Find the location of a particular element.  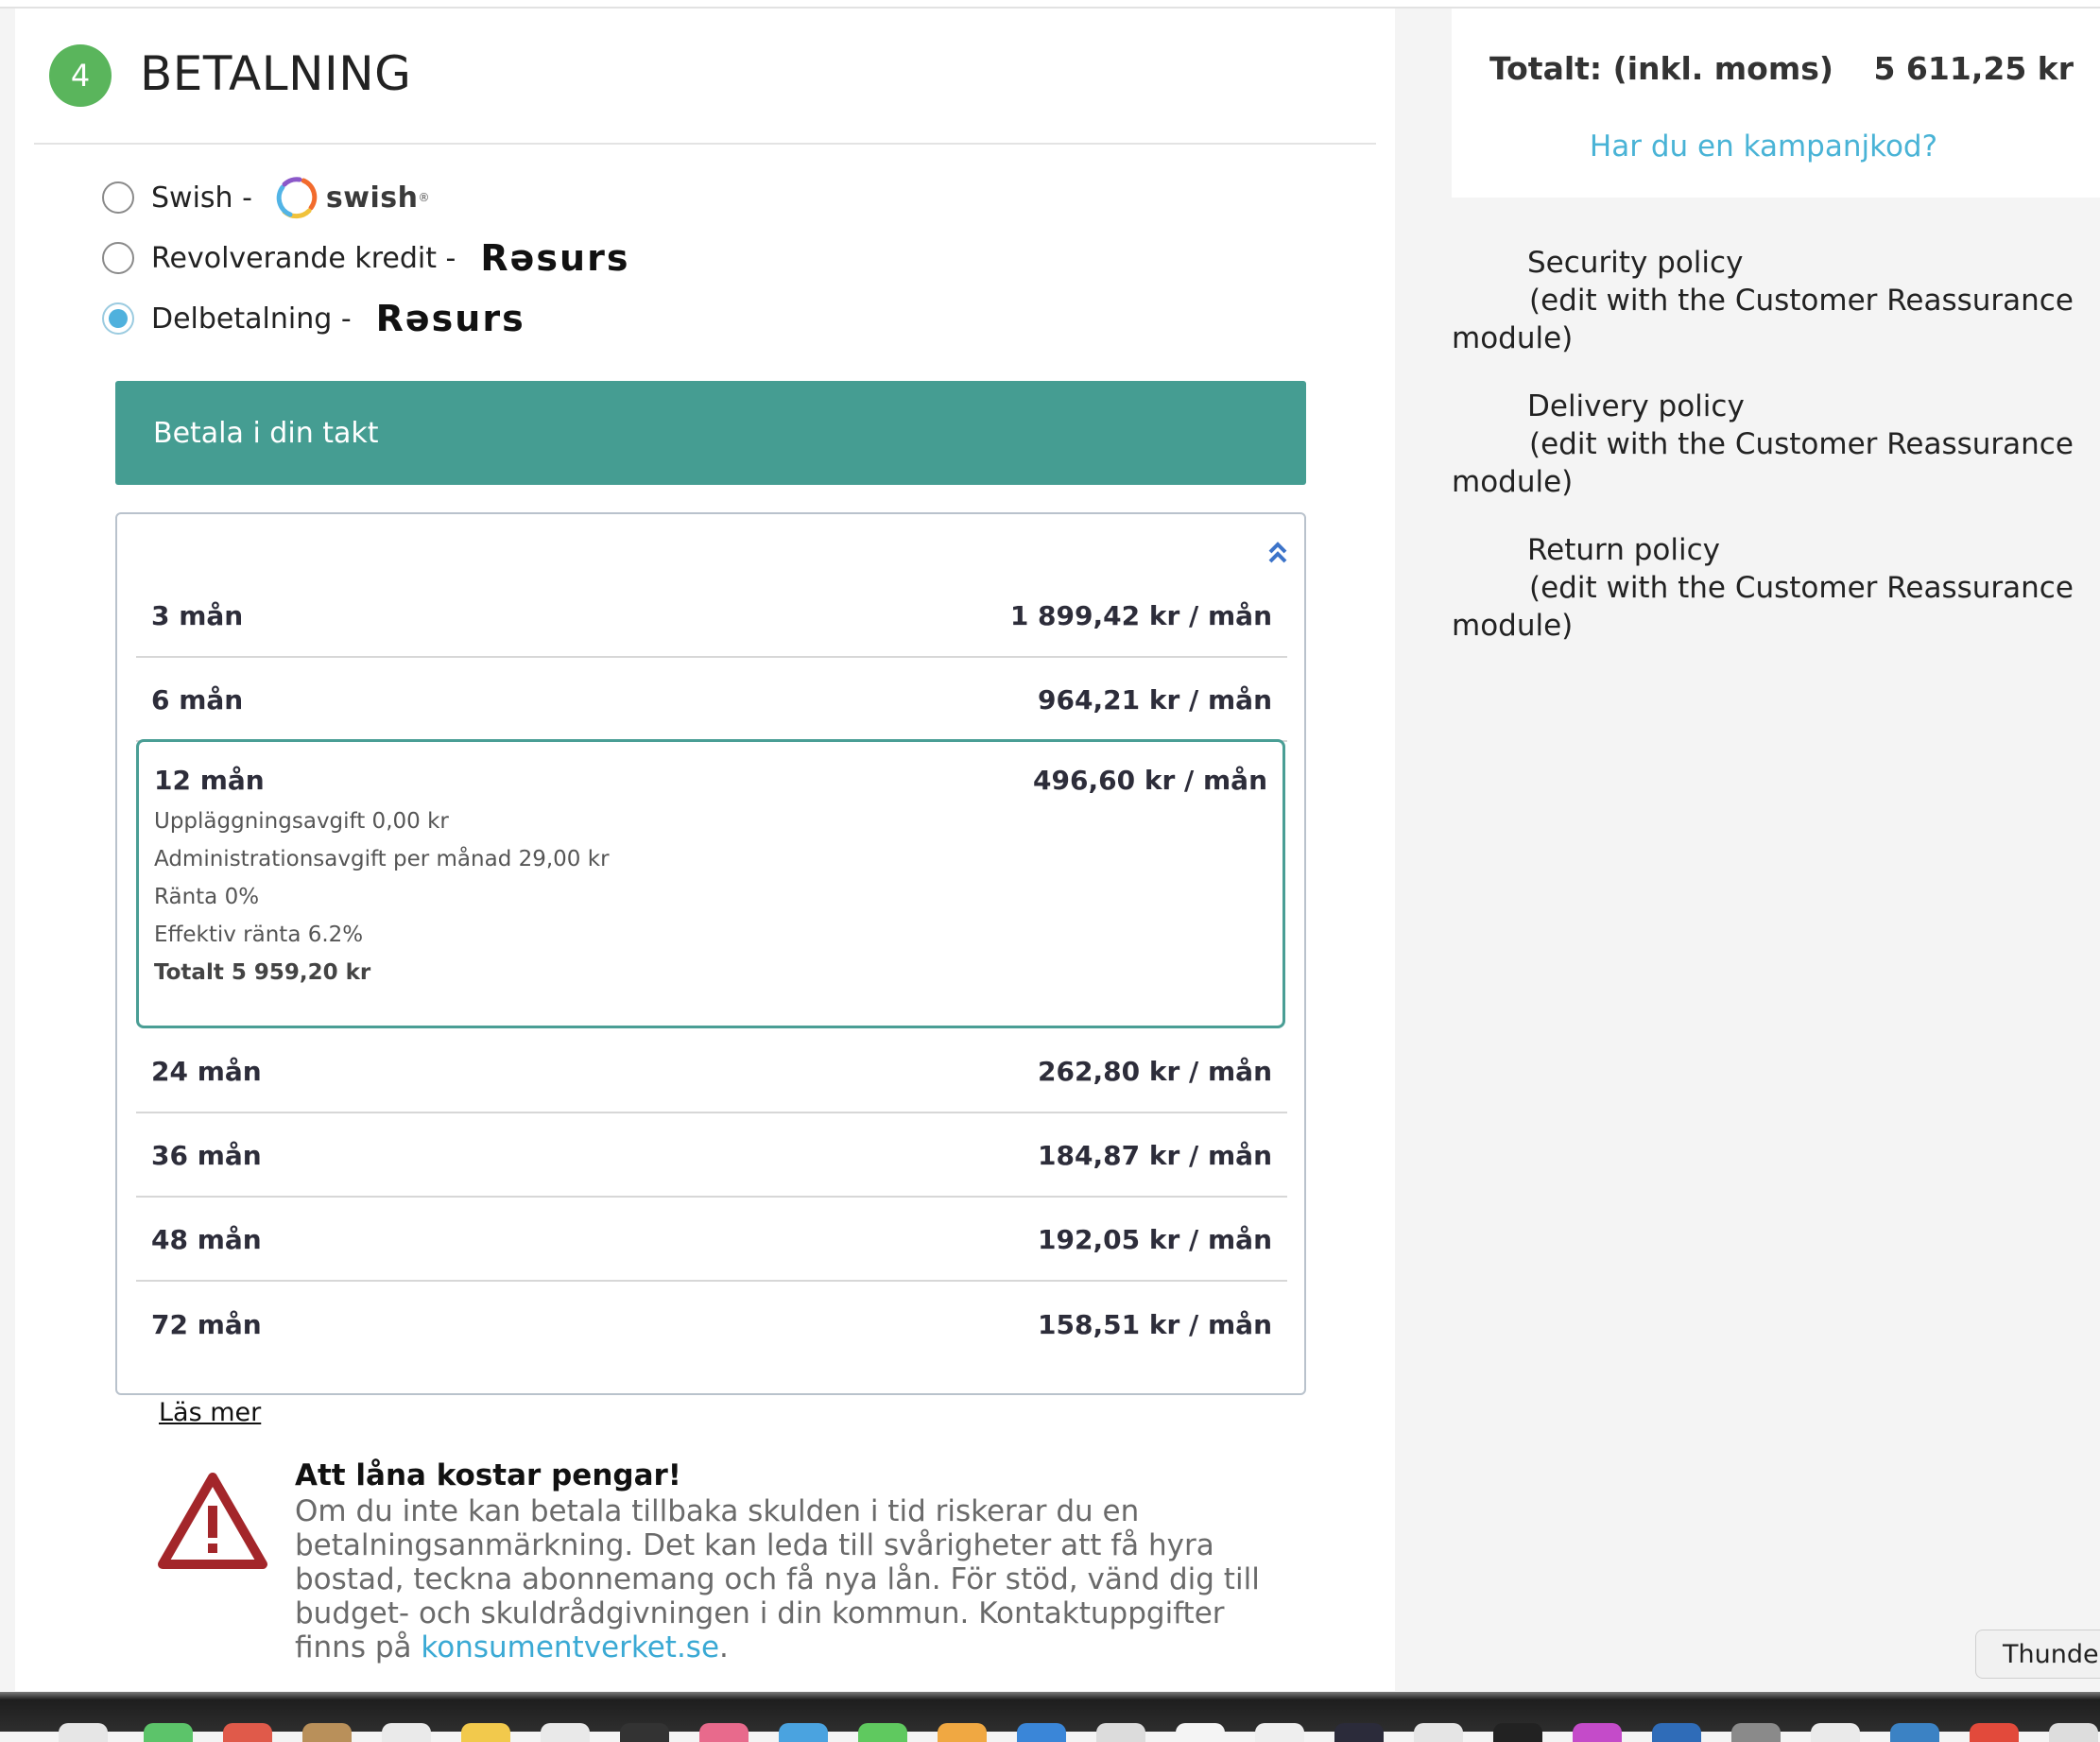

radio-revolving-credit is located at coordinates (118, 258).